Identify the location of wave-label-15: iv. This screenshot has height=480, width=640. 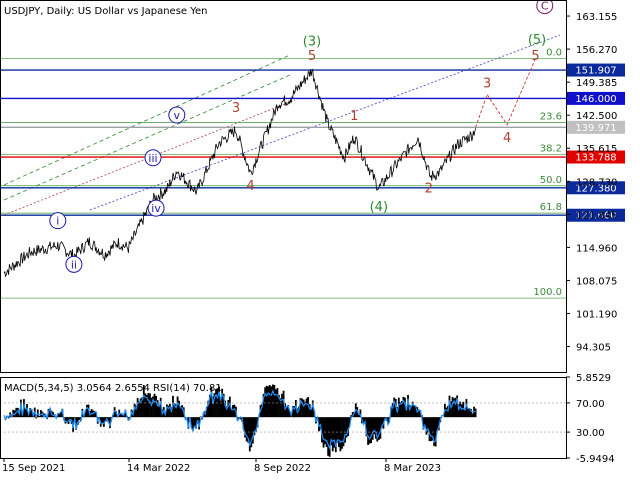
(156, 208).